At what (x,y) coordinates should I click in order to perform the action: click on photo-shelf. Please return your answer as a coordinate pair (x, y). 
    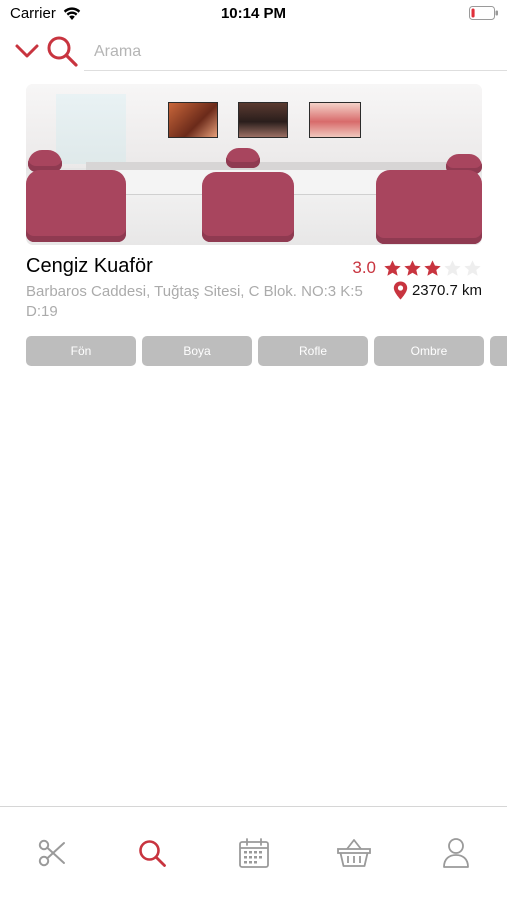
    Looking at the image, I should click on (281, 166).